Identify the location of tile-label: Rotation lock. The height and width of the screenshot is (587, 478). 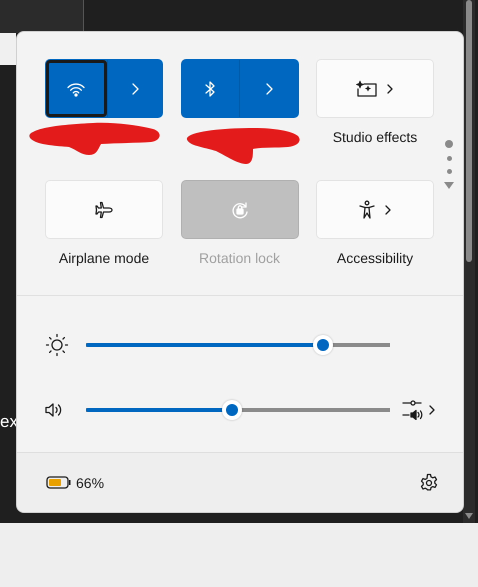
(239, 259).